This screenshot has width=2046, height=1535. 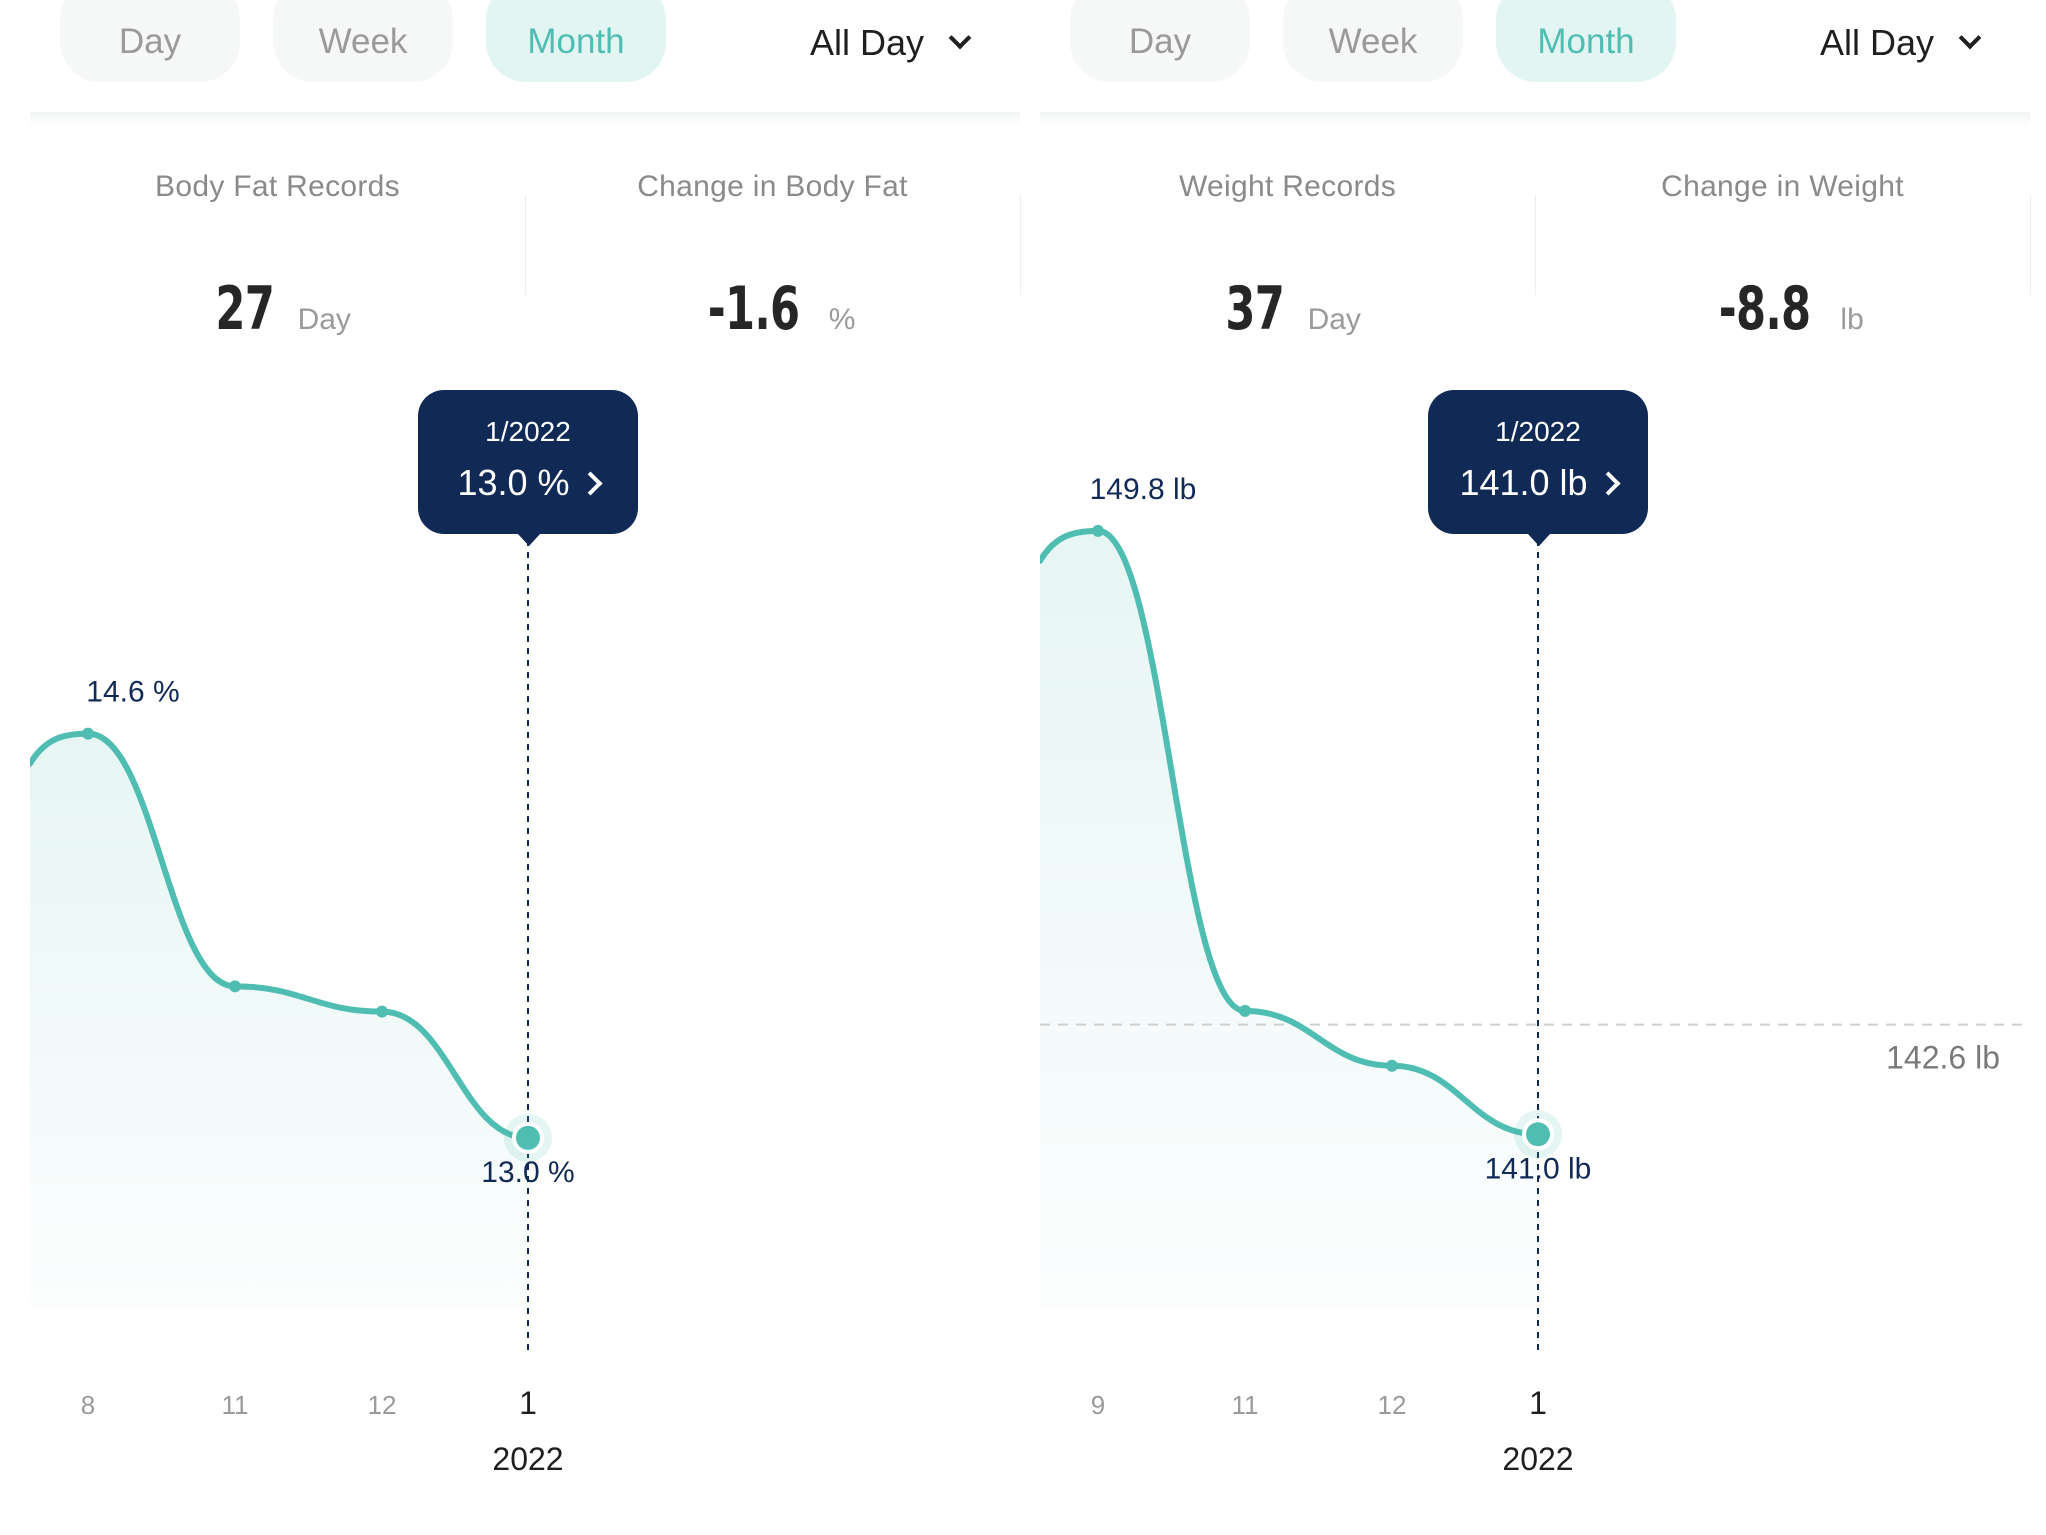 What do you see at coordinates (1782, 257) in the screenshot?
I see `stat-right-card: Change in Weight -8.8 lb` at bounding box center [1782, 257].